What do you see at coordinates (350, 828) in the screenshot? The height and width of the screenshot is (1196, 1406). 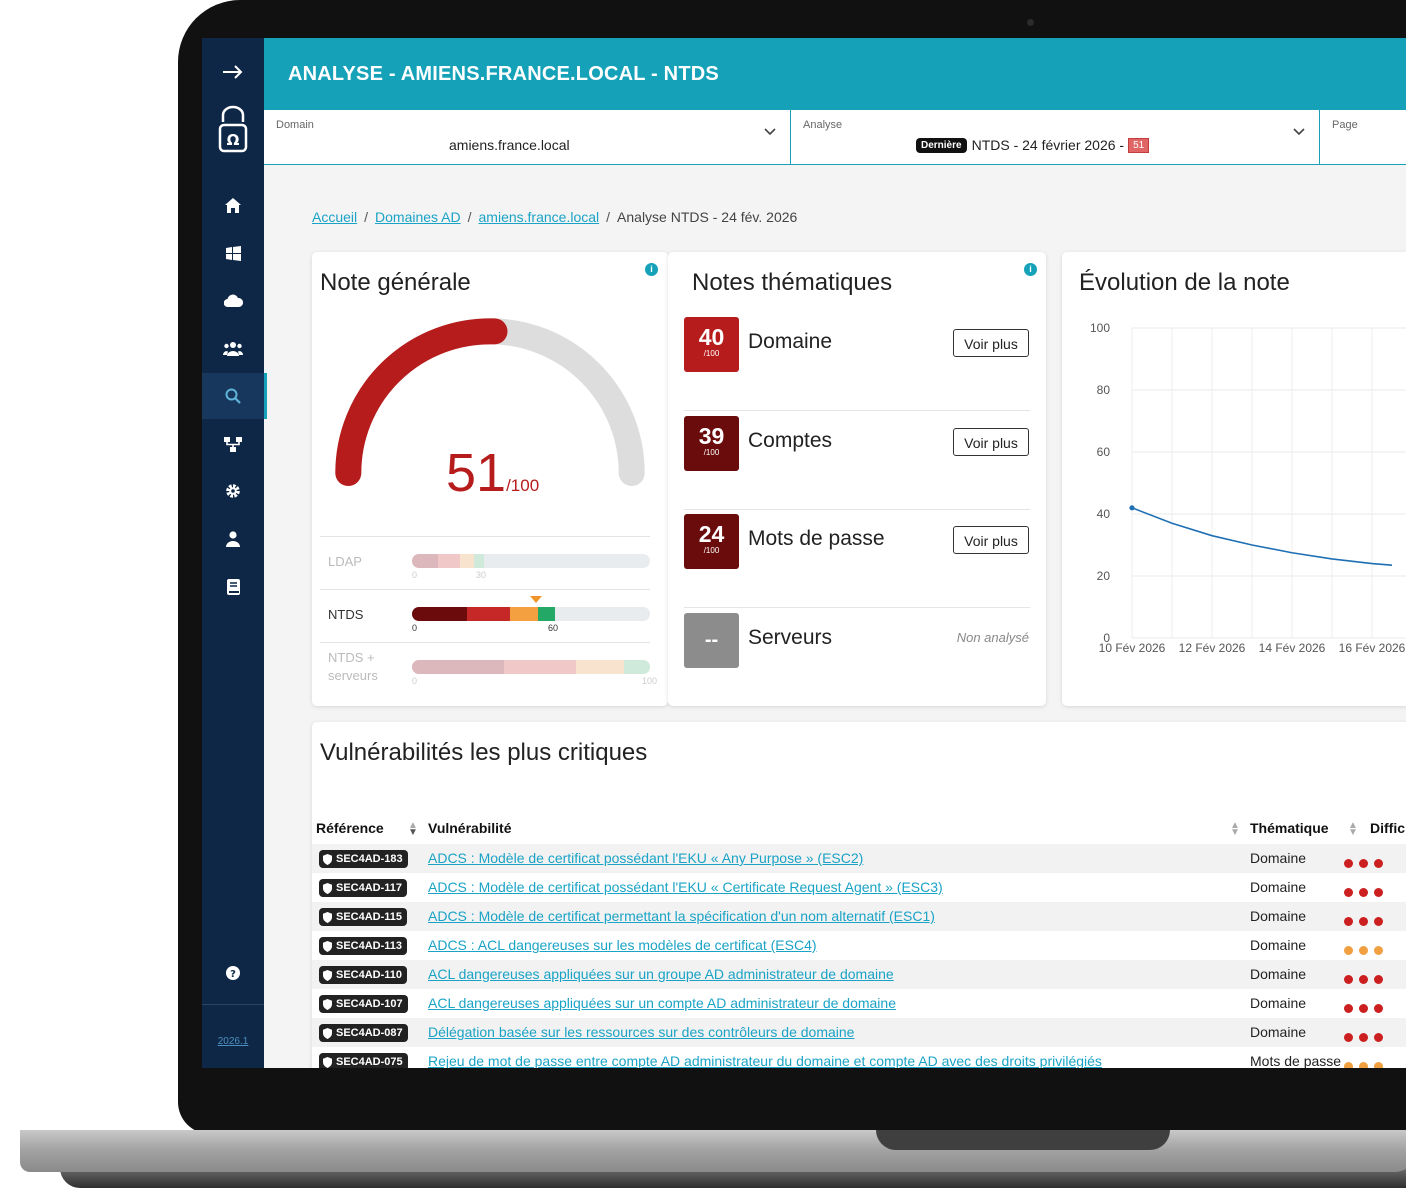 I see `col-header-reference: Référence` at bounding box center [350, 828].